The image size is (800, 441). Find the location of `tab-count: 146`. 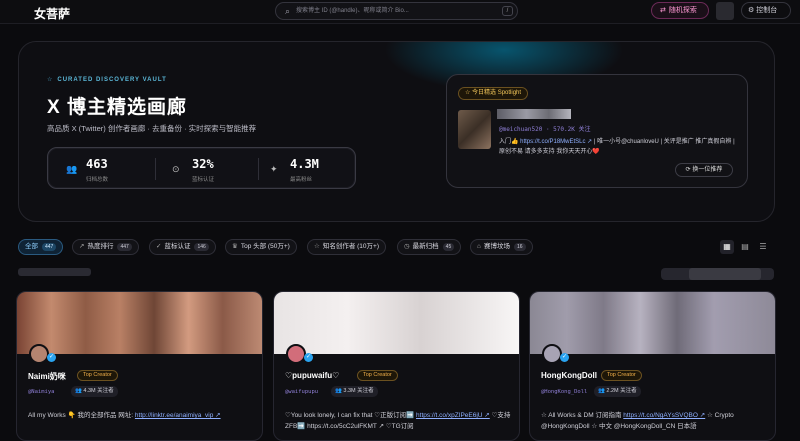

tab-count: 146 is located at coordinates (201, 247).